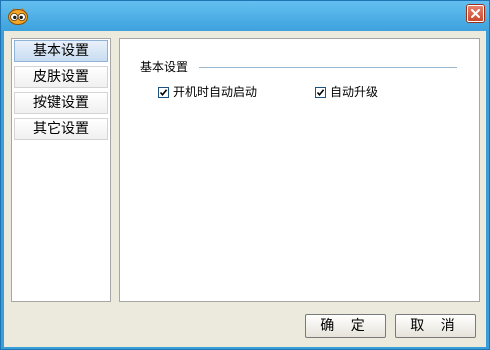 The image size is (490, 350). What do you see at coordinates (328, 67) in the screenshot?
I see `group-divider` at bounding box center [328, 67].